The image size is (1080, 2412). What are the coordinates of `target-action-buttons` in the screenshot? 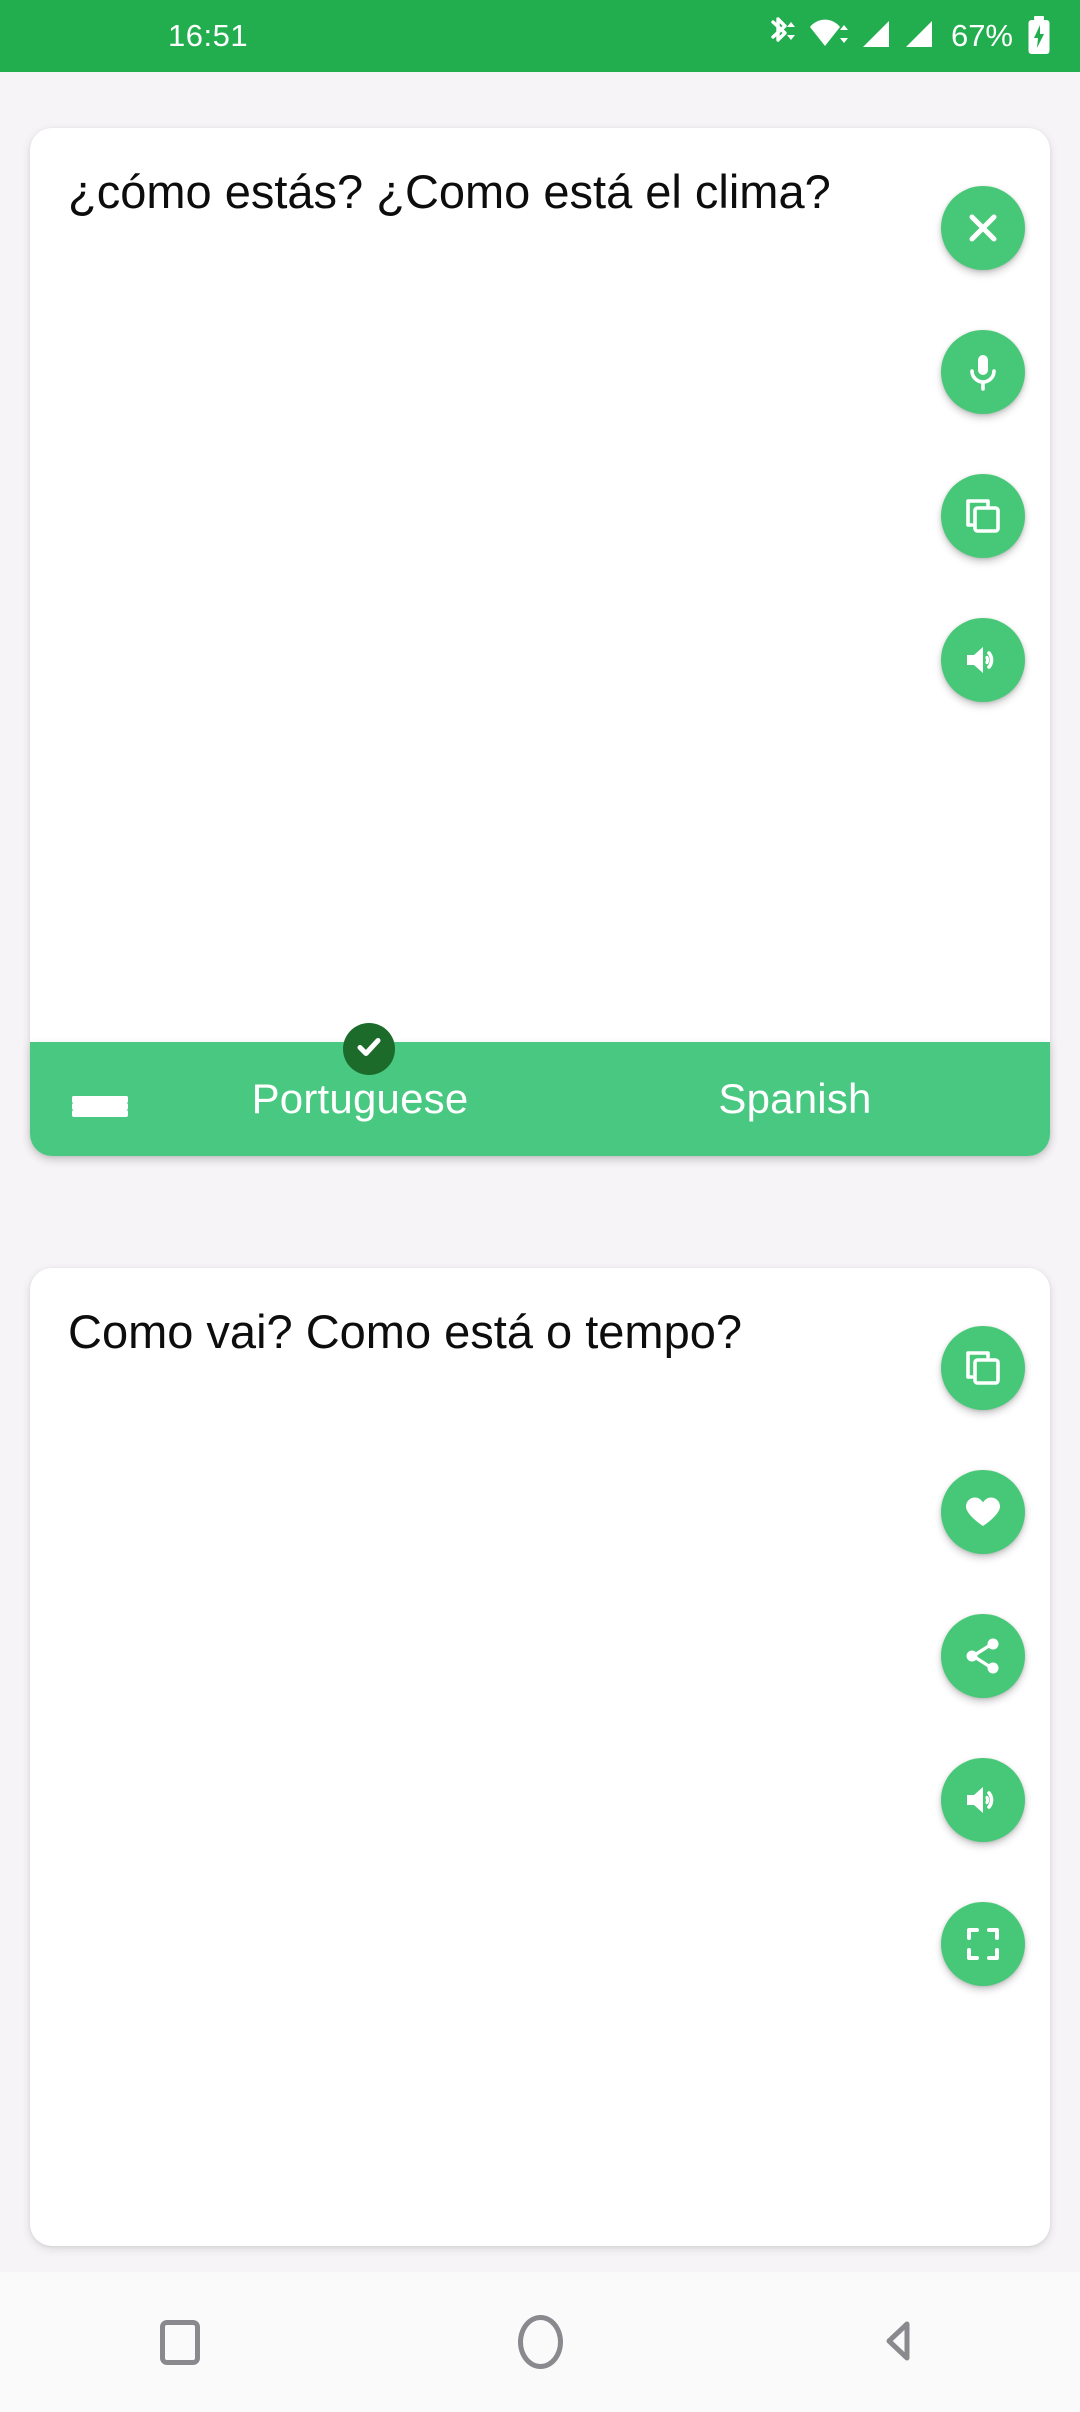 It's located at (983, 1656).